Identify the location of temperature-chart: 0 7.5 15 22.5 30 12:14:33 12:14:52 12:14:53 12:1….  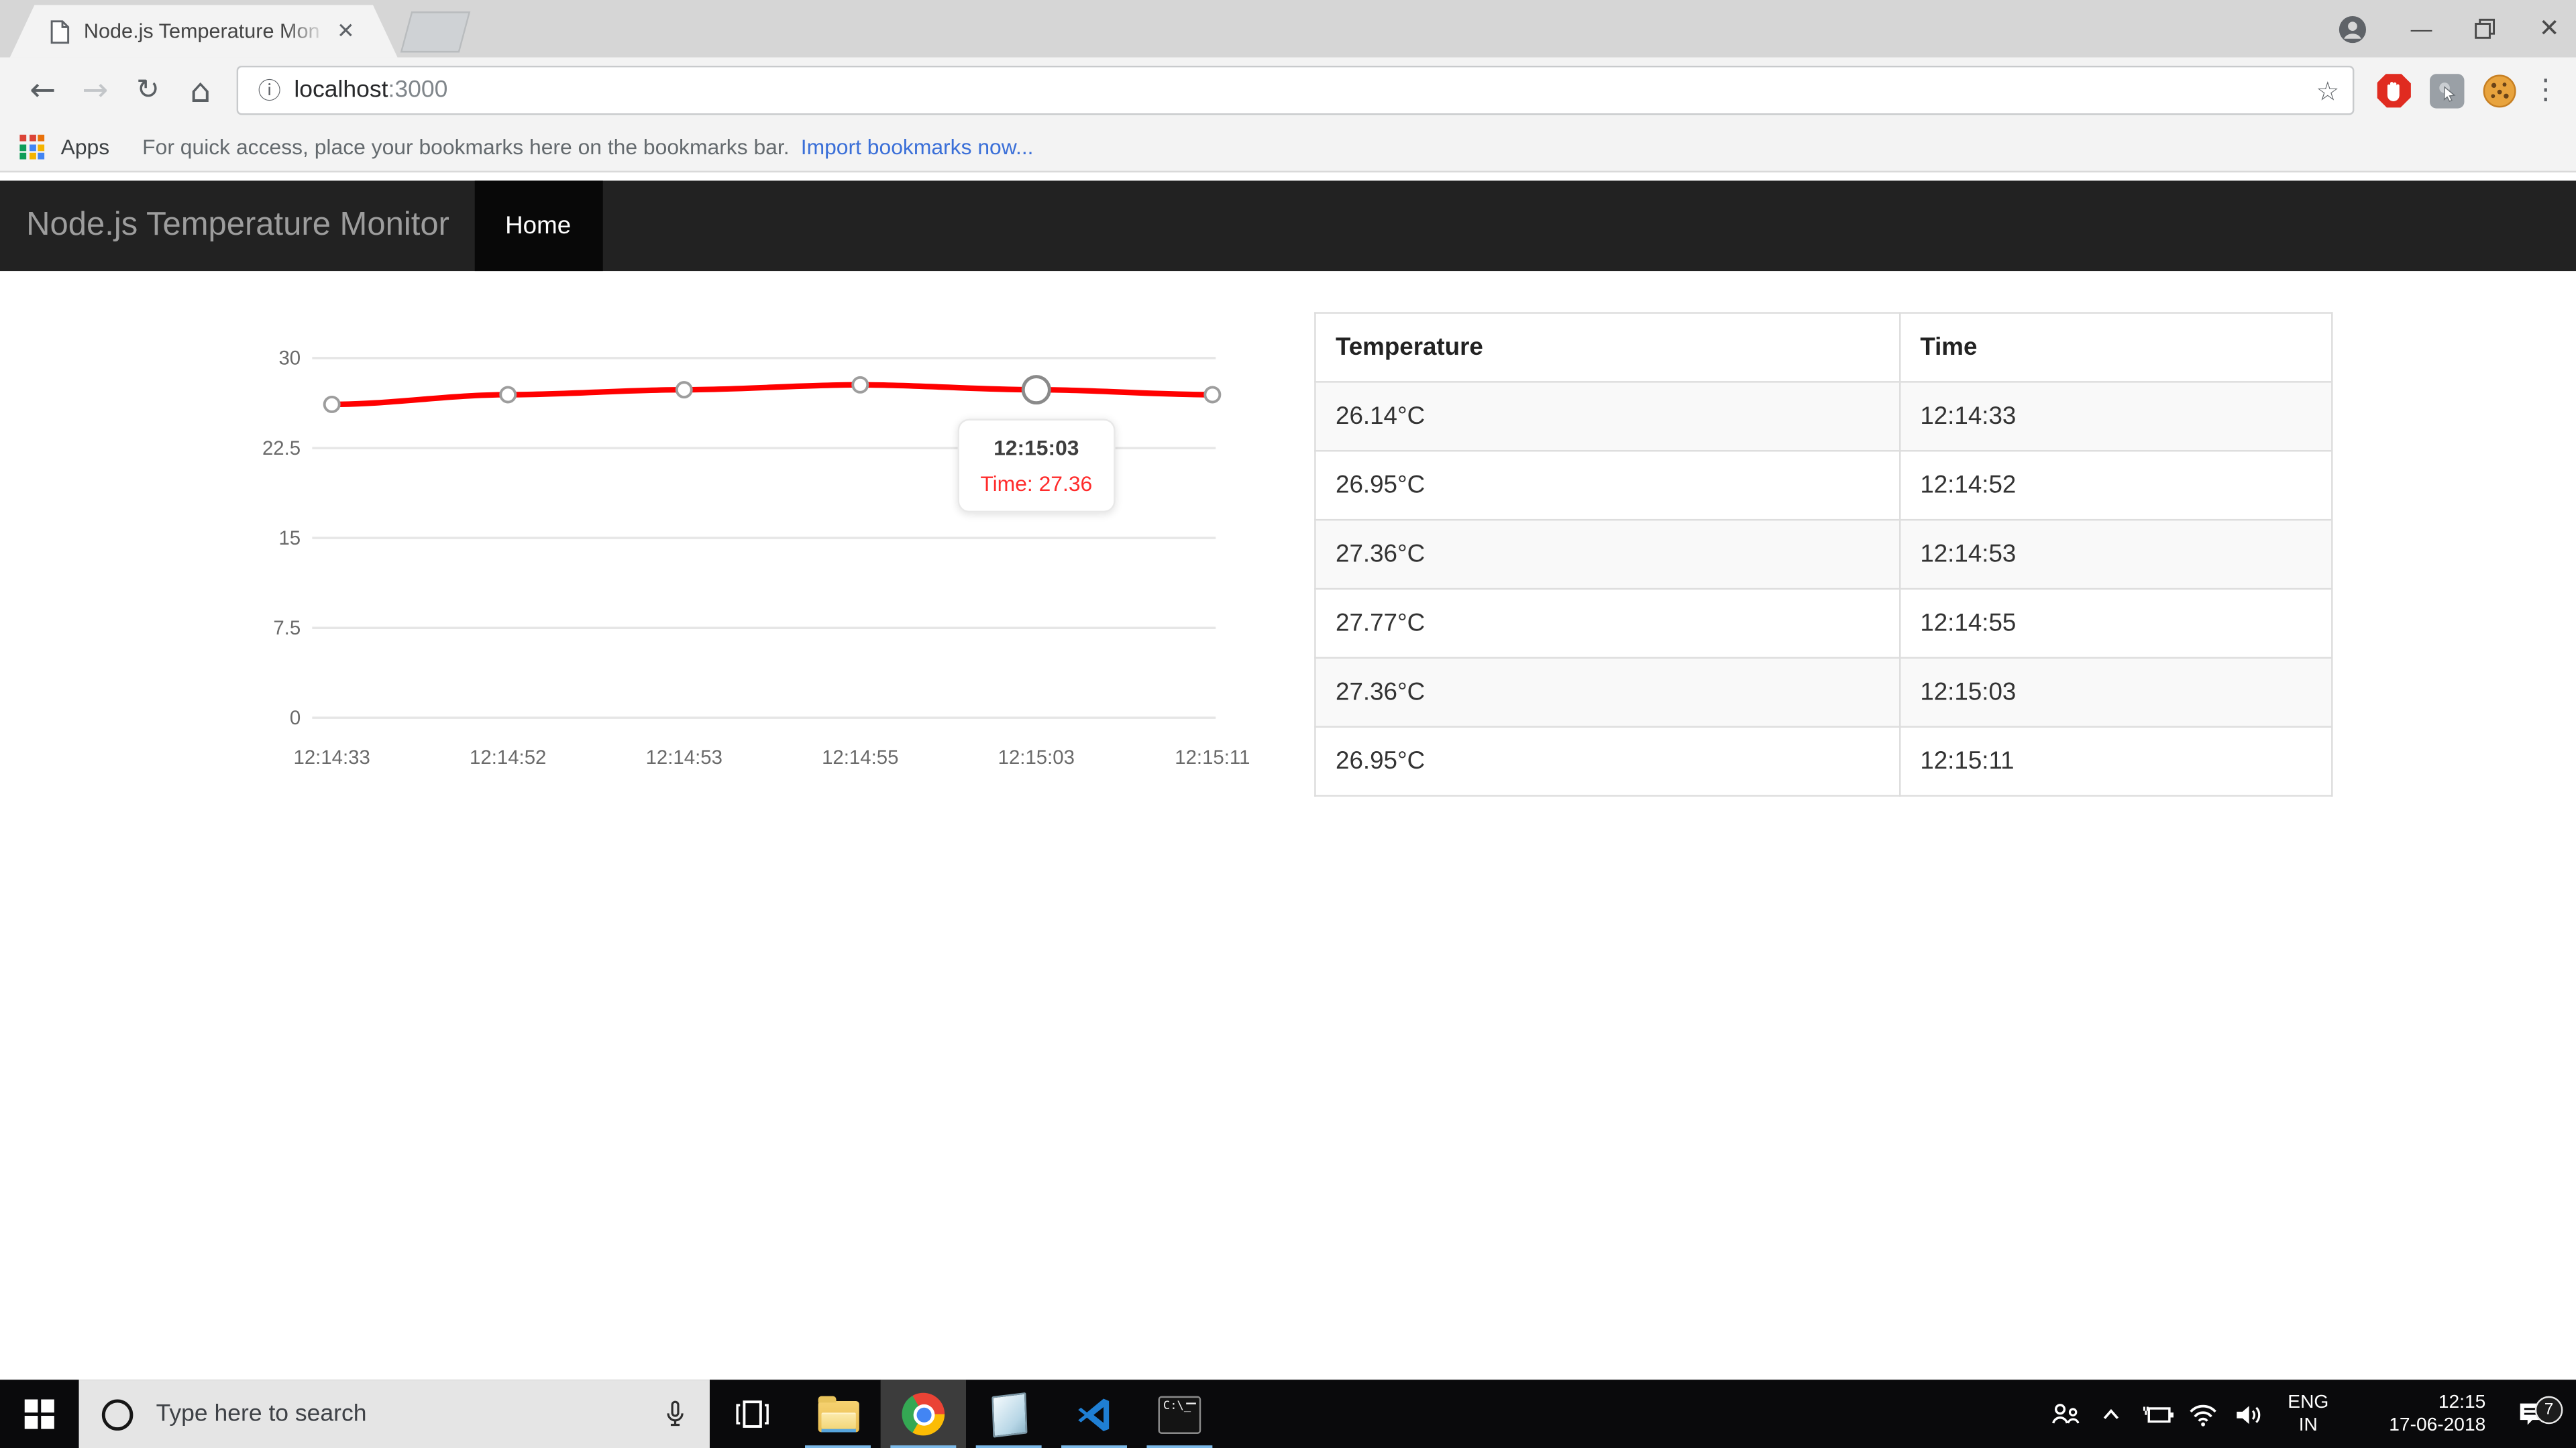
(749, 563).